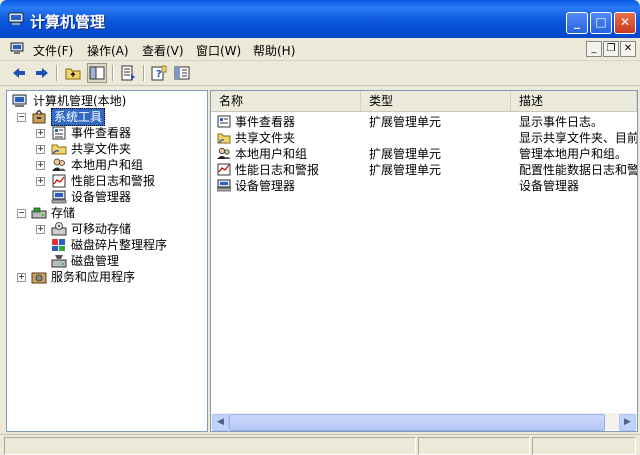 The image size is (640, 455). I want to click on tree-label: 计算机管理(本地), so click(80, 101).